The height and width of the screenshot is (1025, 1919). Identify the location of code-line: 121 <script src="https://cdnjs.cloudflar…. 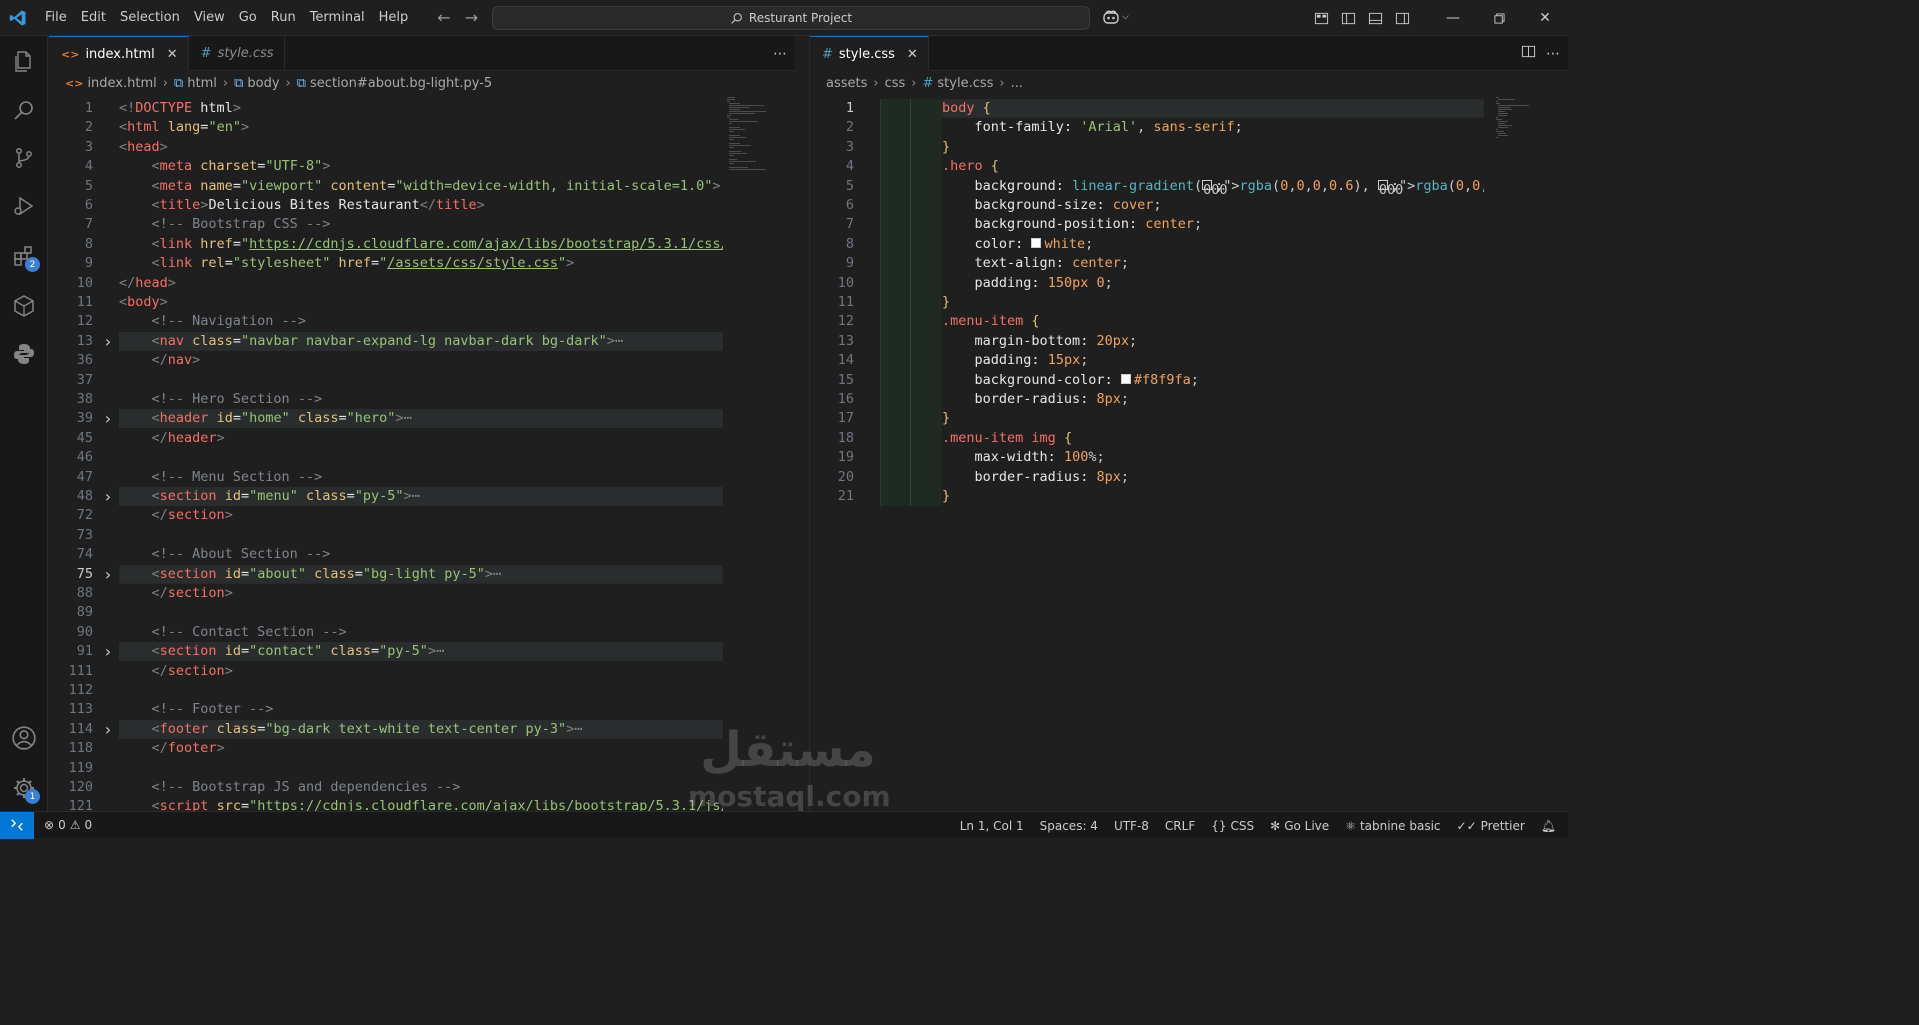
(386, 804).